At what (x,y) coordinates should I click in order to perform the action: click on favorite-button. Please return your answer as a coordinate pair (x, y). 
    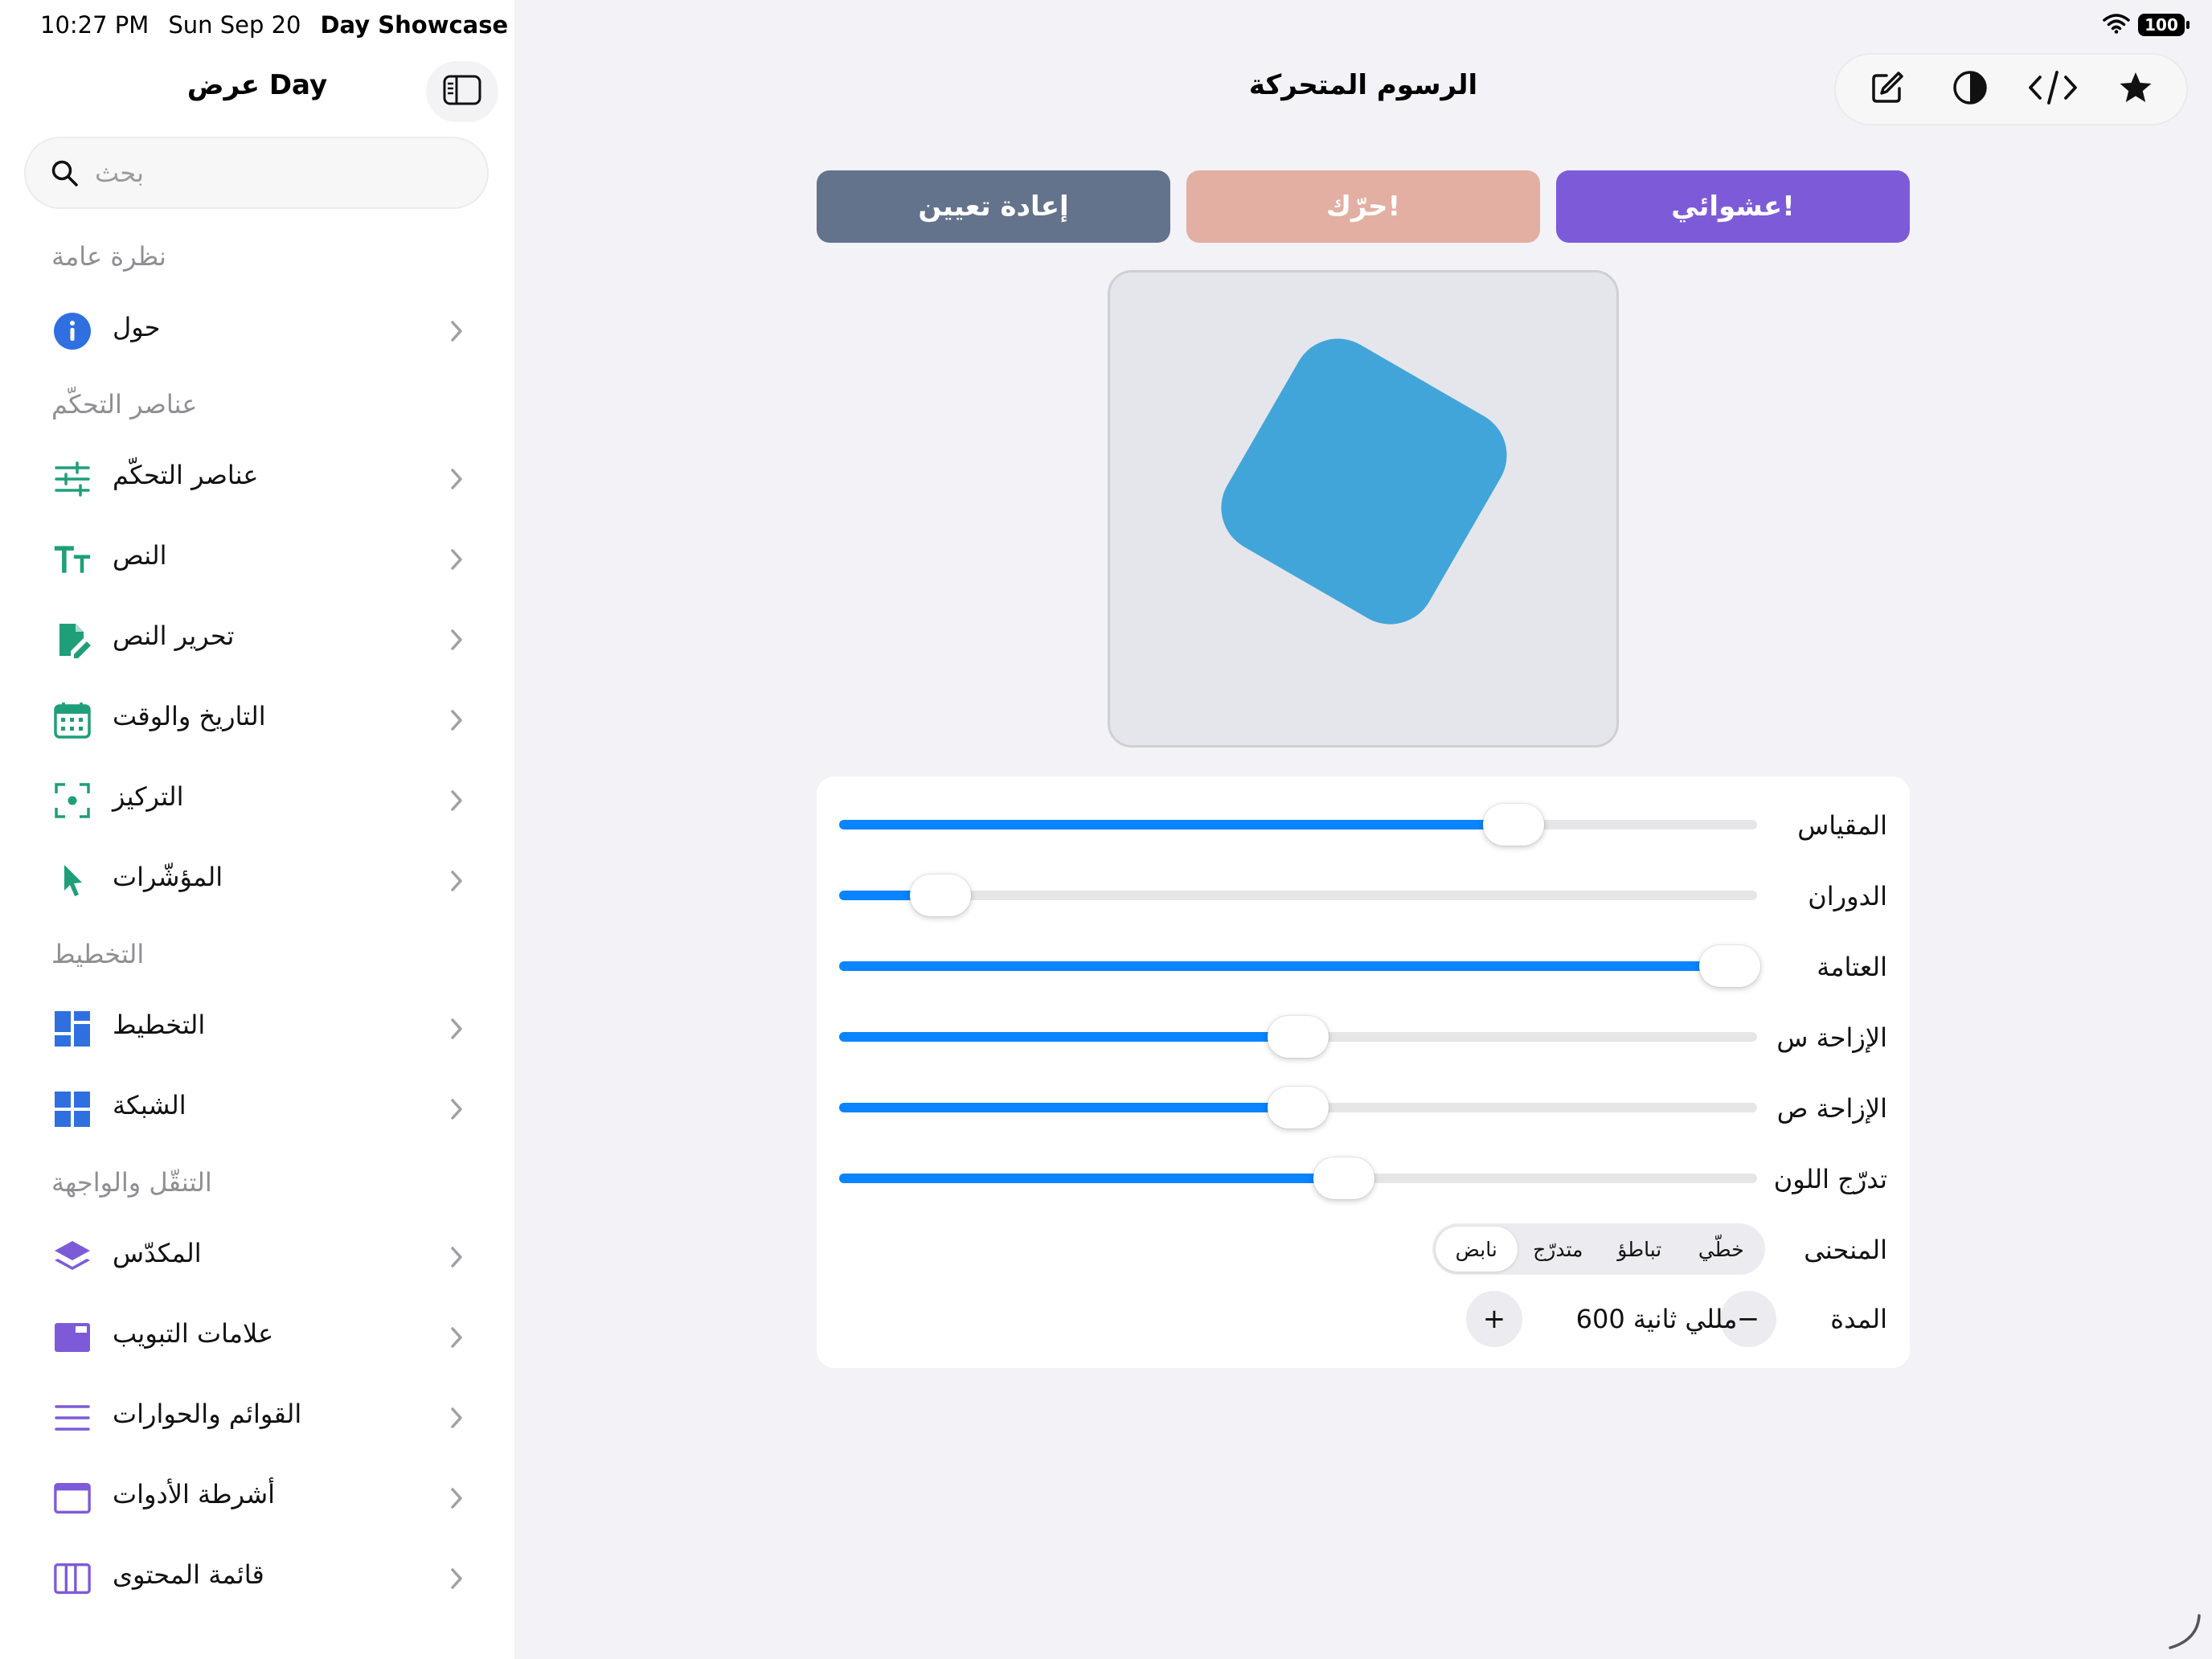
    Looking at the image, I should click on (2135, 89).